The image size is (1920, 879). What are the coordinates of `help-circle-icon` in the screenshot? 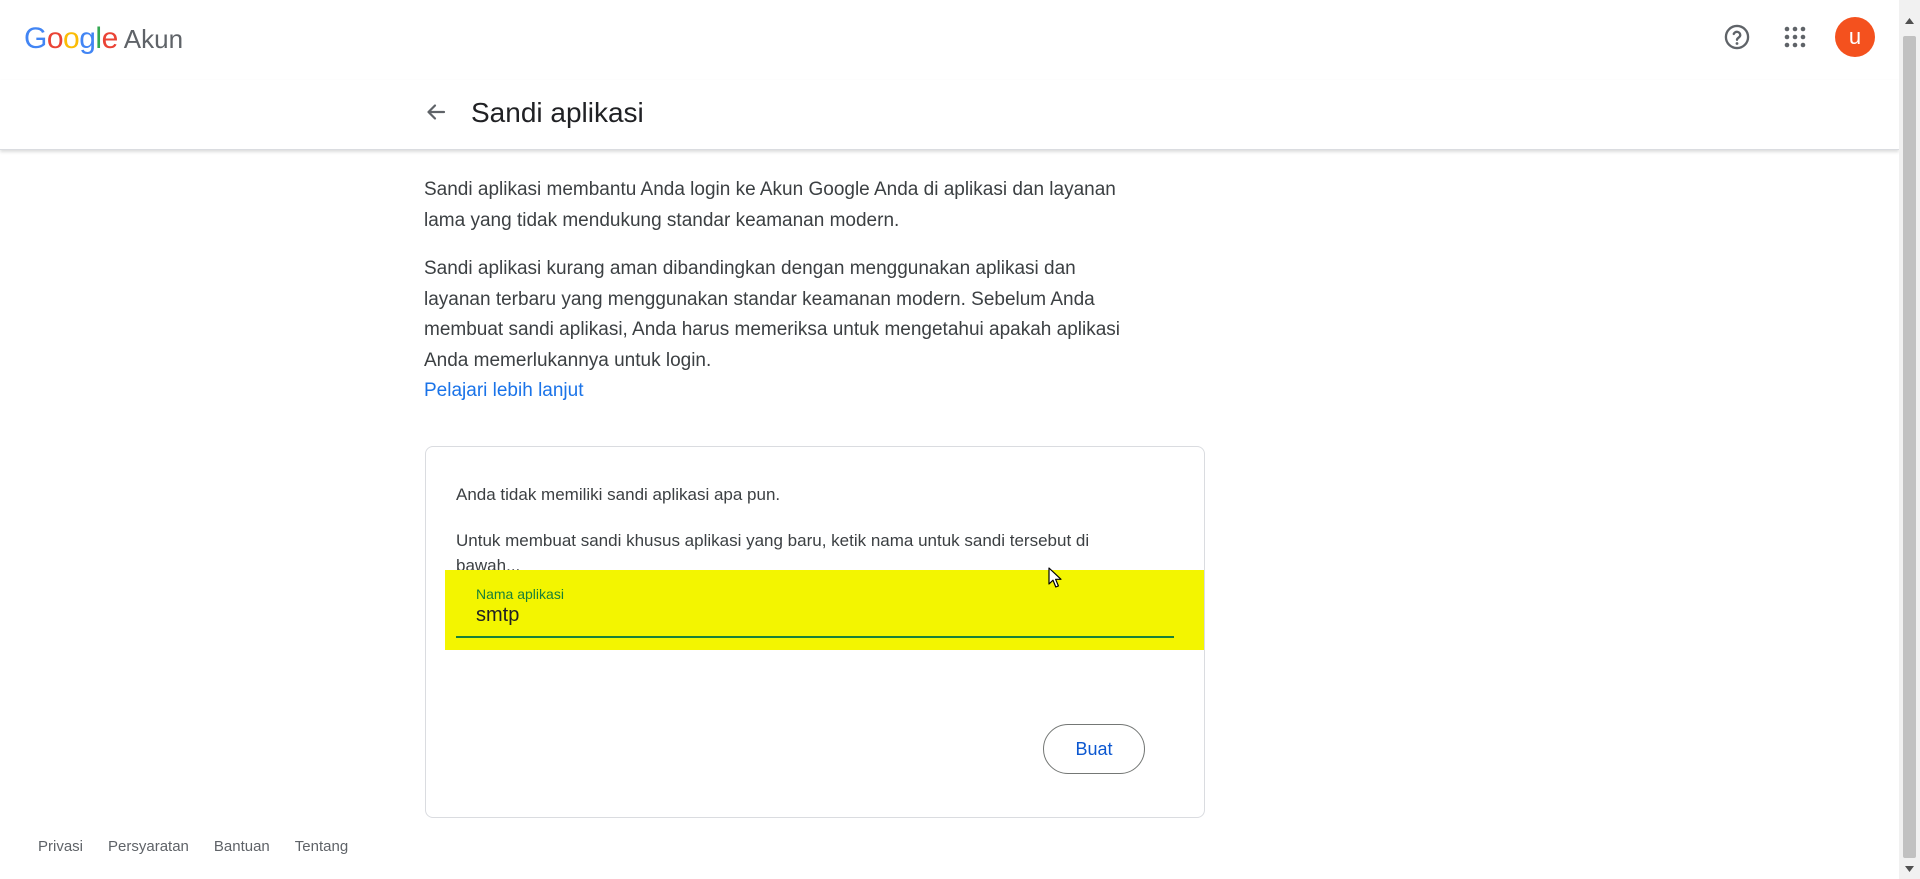 It's located at (1737, 37).